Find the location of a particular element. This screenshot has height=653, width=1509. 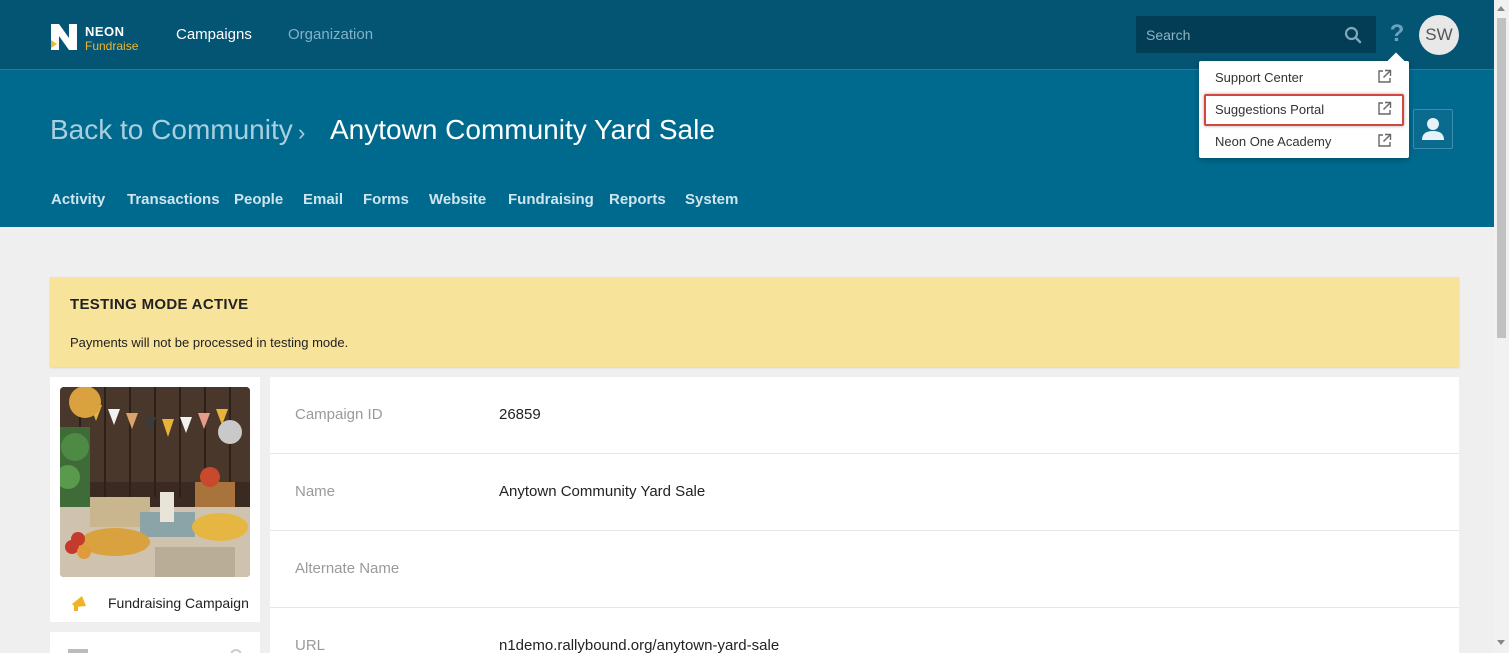

campaign-card: Fundraising Campaign is located at coordinates (155, 499).